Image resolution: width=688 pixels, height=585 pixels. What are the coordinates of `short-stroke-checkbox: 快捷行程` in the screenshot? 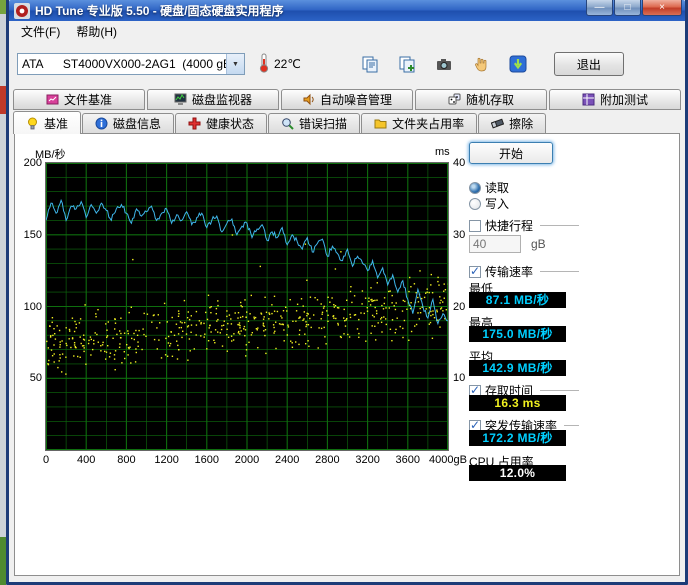 It's located at (524, 225).